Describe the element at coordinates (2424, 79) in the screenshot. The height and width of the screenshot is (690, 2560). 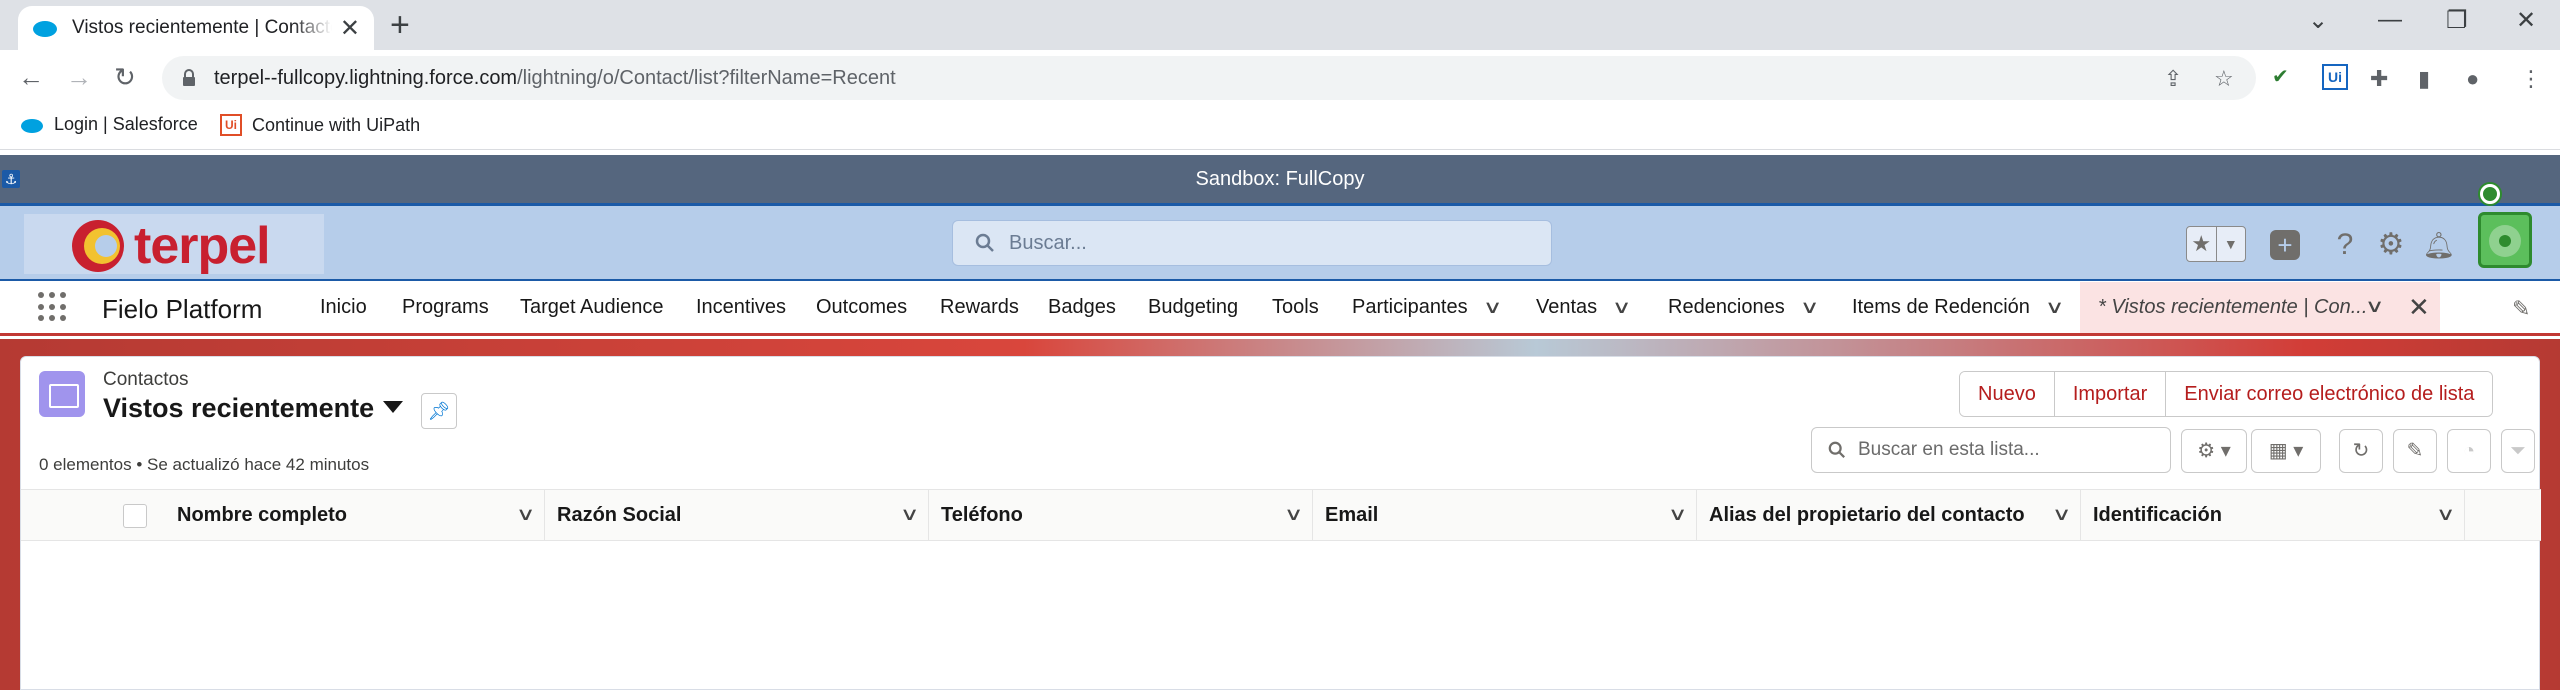
I see `side-panel-icon: ▮` at that location.